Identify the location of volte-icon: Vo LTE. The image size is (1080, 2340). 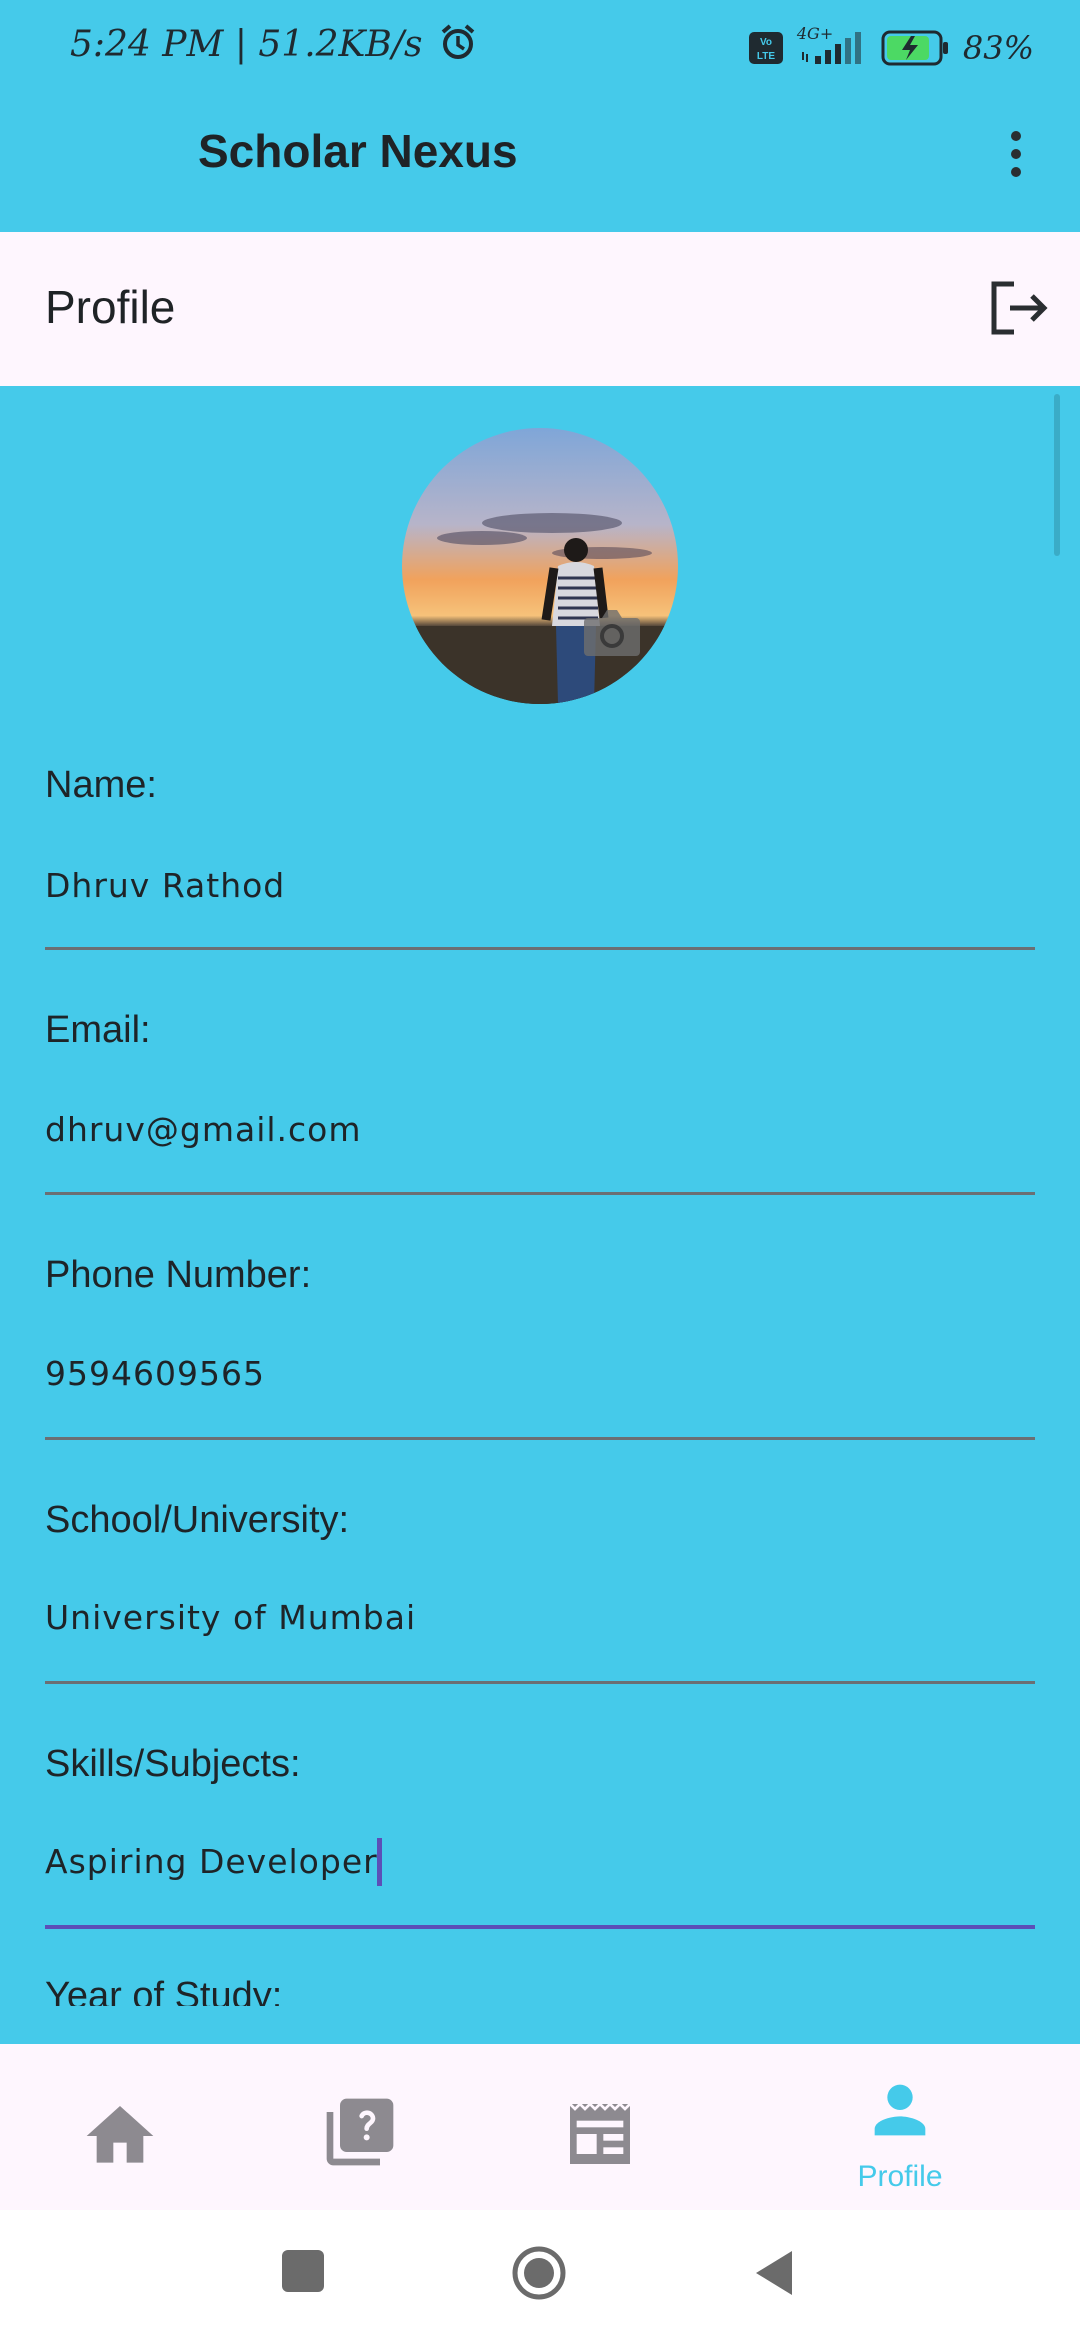
(765, 48).